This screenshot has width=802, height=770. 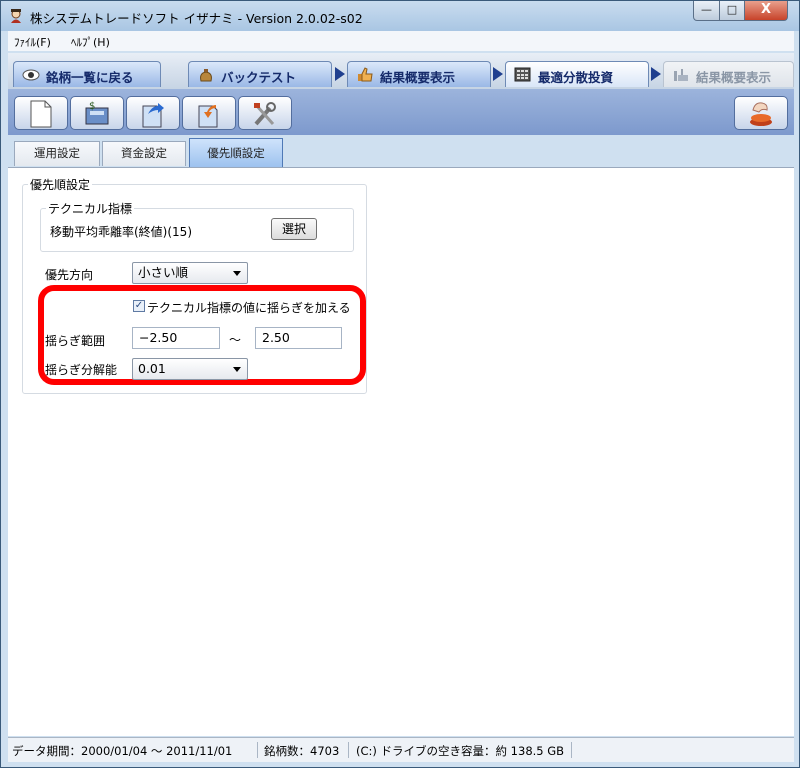 I want to click on help-assistant-button, so click(x=761, y=113).